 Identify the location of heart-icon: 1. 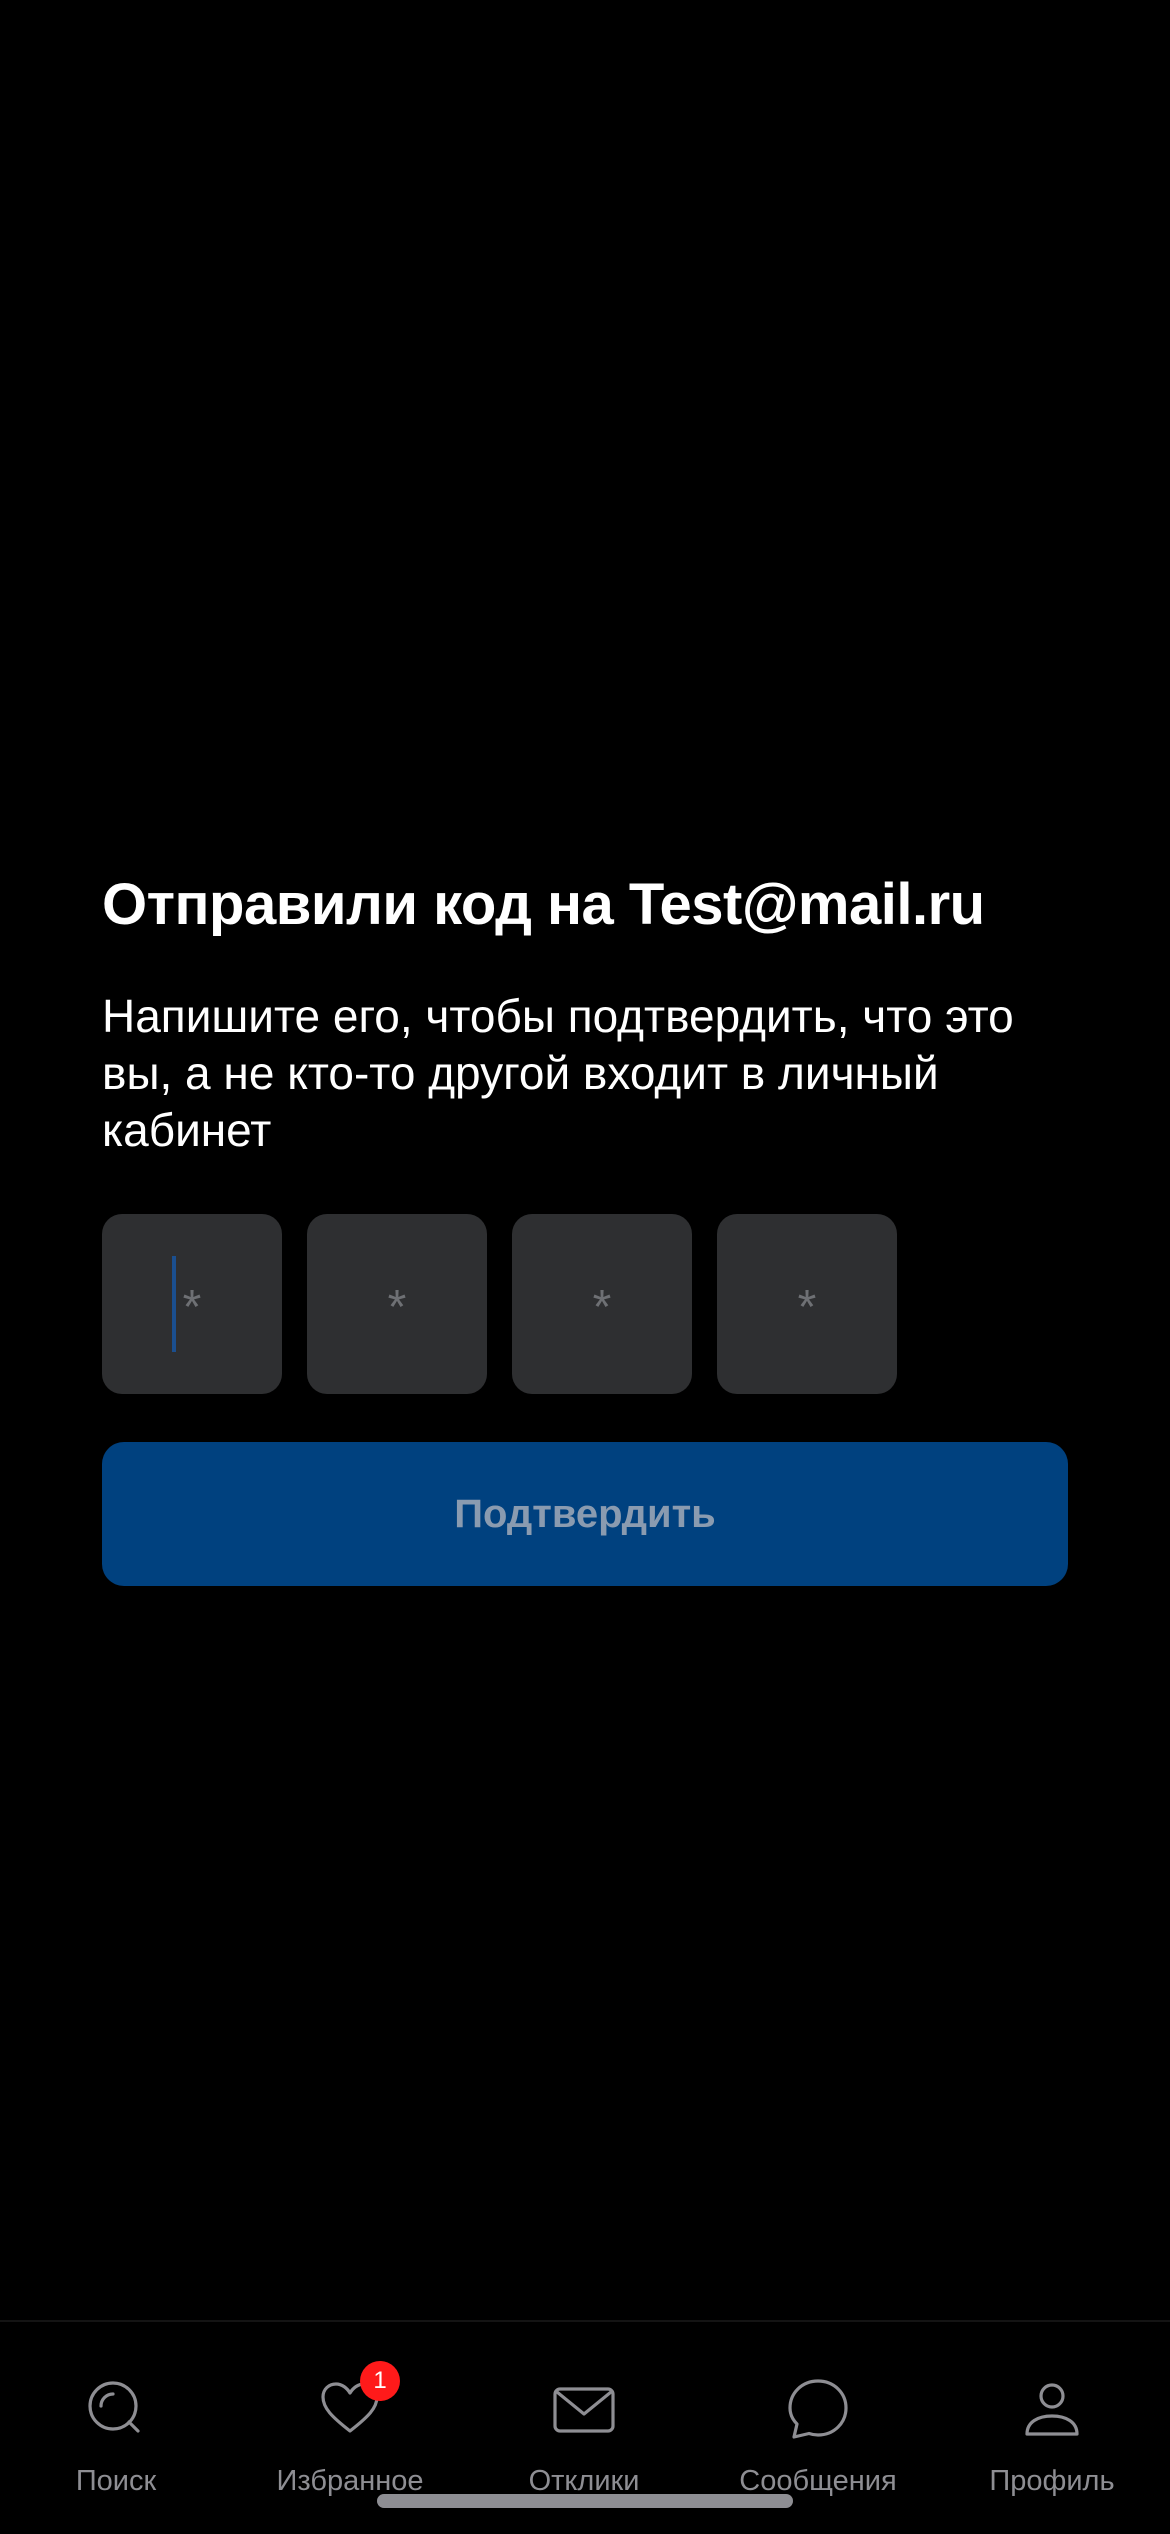
(359, 2401).